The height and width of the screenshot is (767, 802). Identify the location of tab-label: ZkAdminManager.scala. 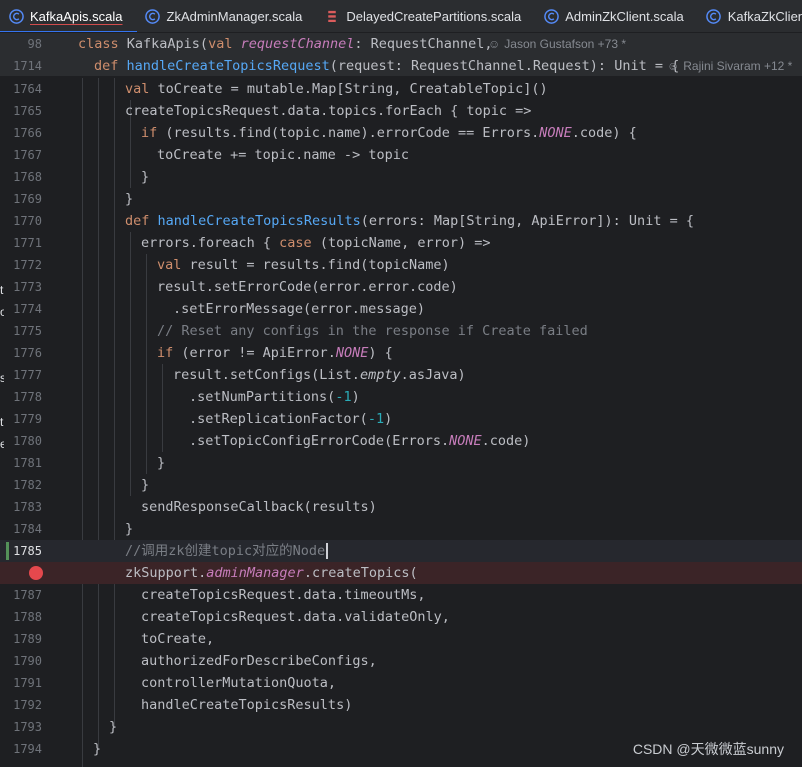
(234, 16).